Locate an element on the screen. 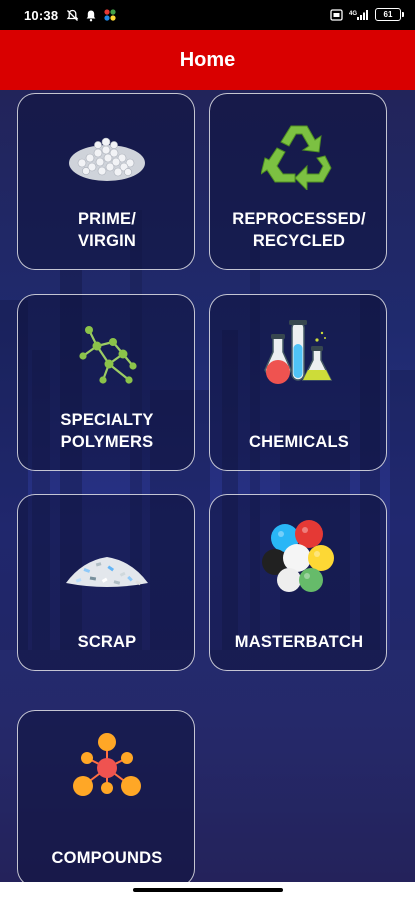 This screenshot has width=415, height=900. tile-label: CHEMICALS is located at coordinates (299, 442).